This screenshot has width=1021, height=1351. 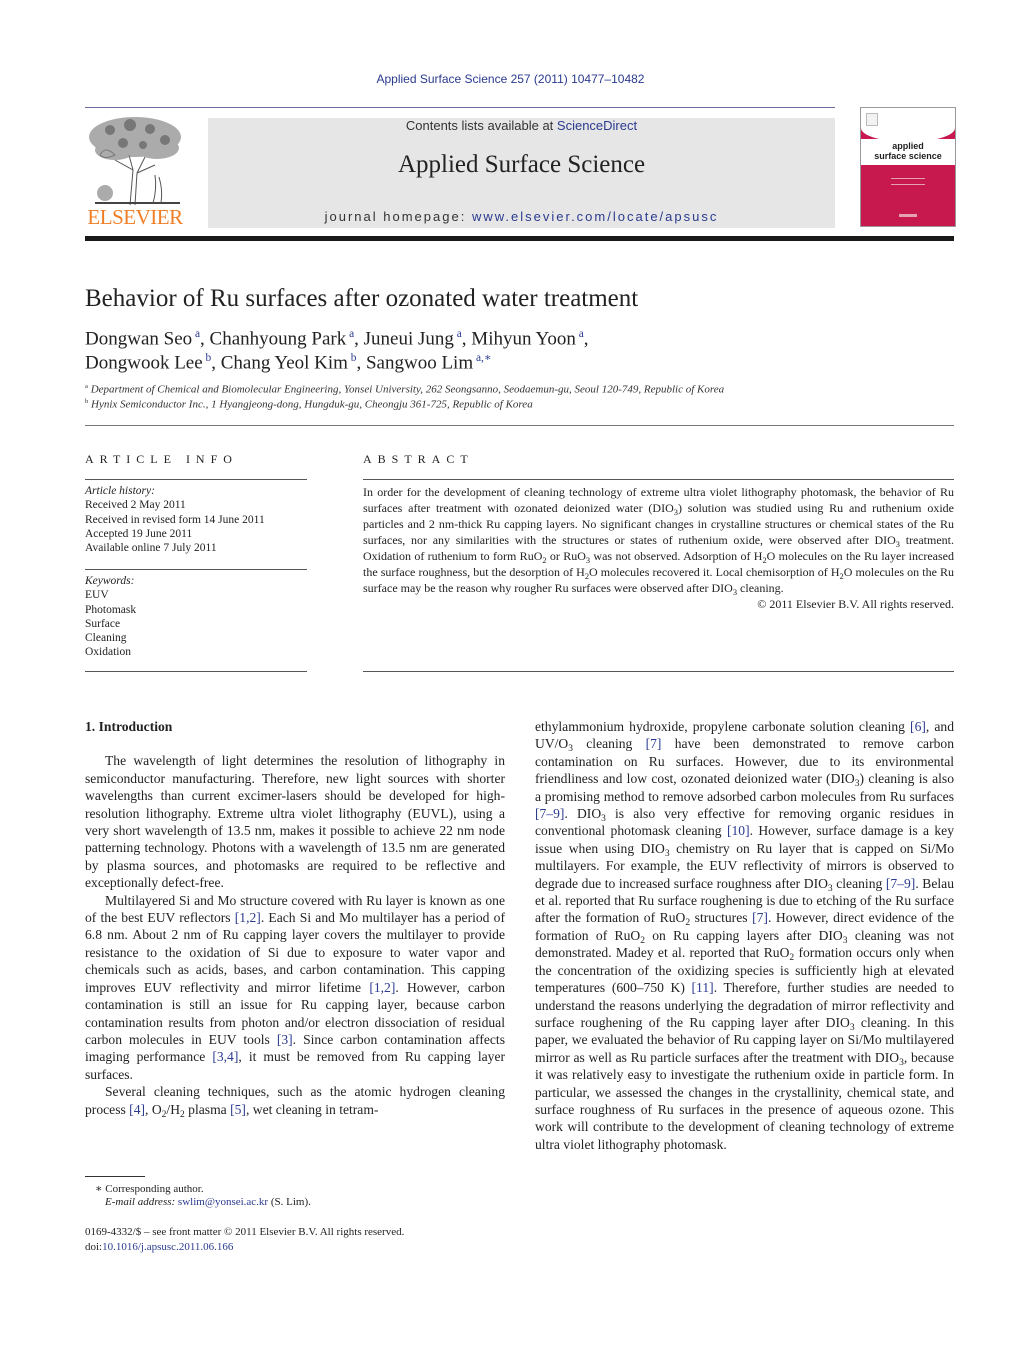 What do you see at coordinates (597, 125) in the screenshot?
I see `sciencedirect-link: ScienceDirect` at bounding box center [597, 125].